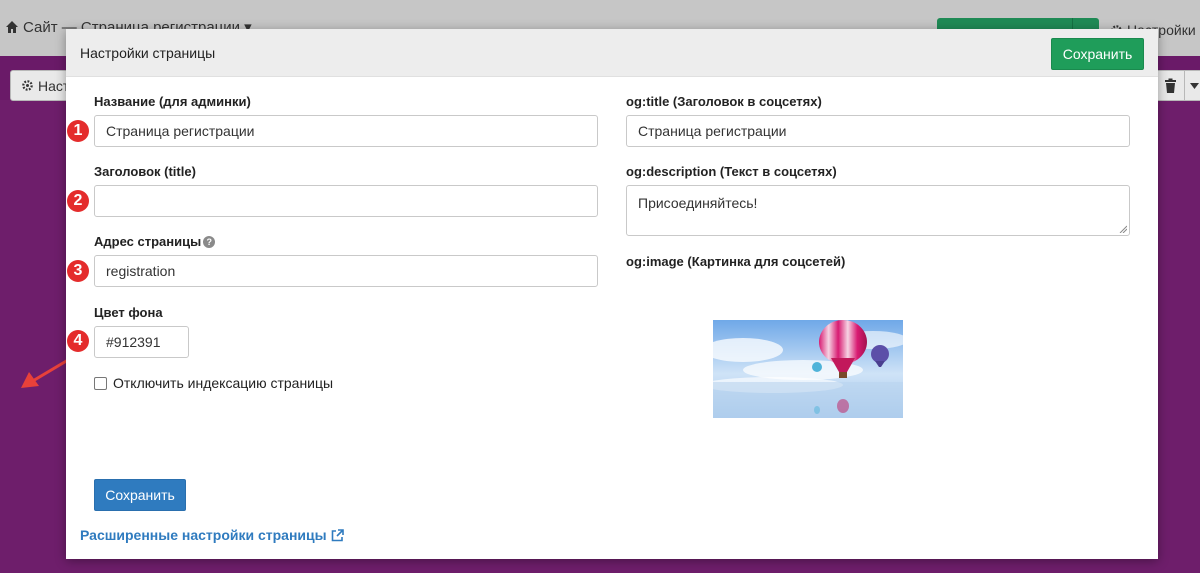  I want to click on more-dropdown-button, so click(1192, 85).